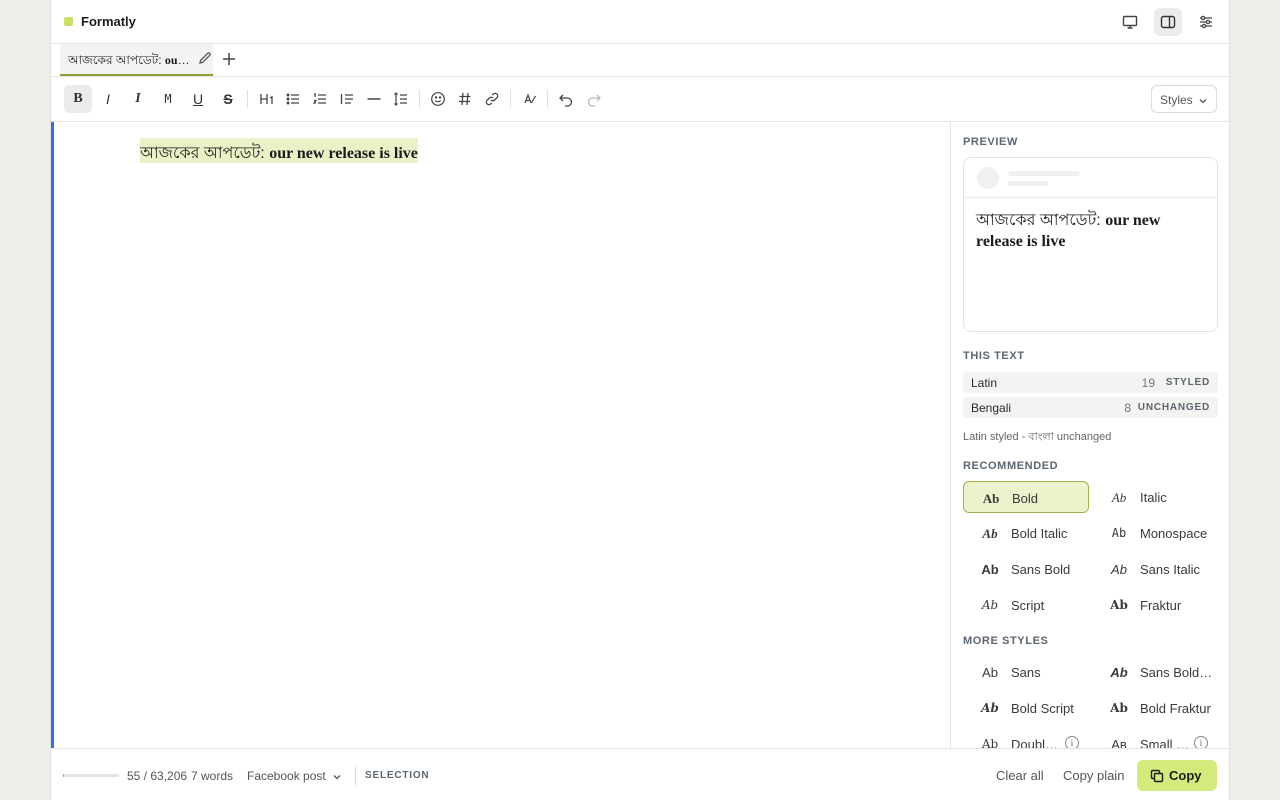 The image size is (1280, 800). What do you see at coordinates (108, 99) in the screenshot?
I see `italic-button: I` at bounding box center [108, 99].